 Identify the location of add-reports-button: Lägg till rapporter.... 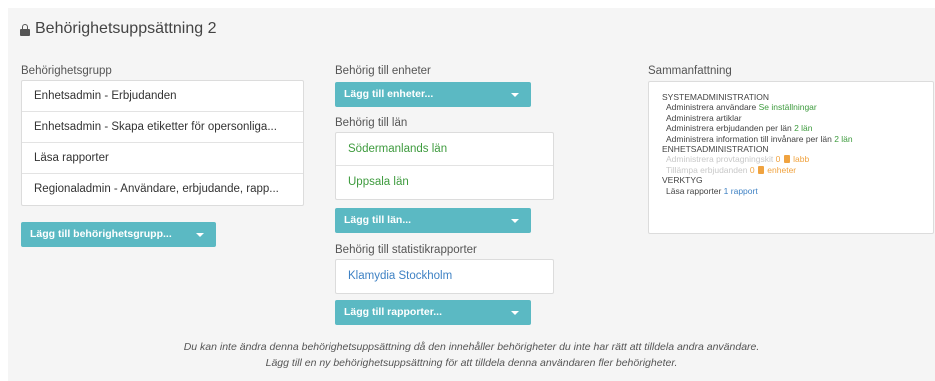
(433, 312).